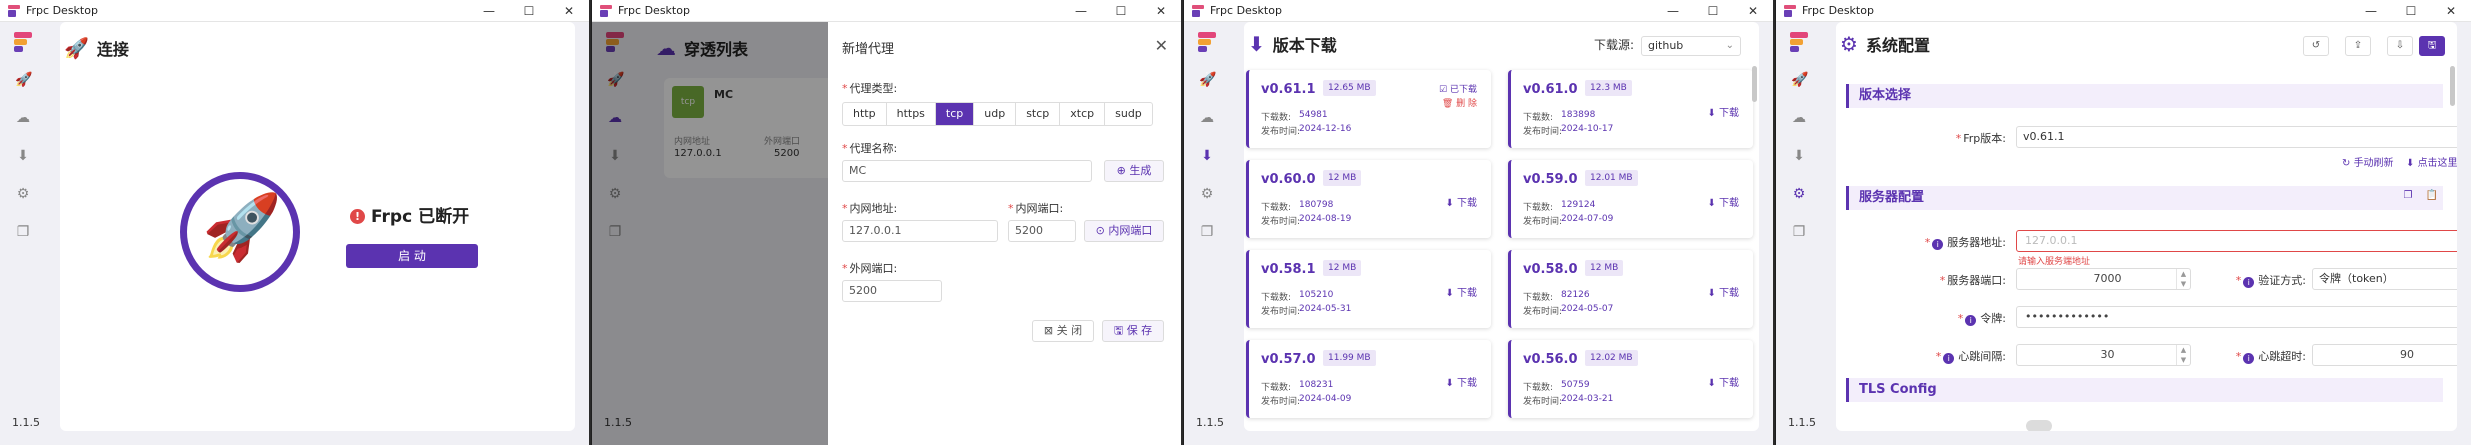  I want to click on download-link: ⬇ 点击这里去下载, so click(2431, 161).